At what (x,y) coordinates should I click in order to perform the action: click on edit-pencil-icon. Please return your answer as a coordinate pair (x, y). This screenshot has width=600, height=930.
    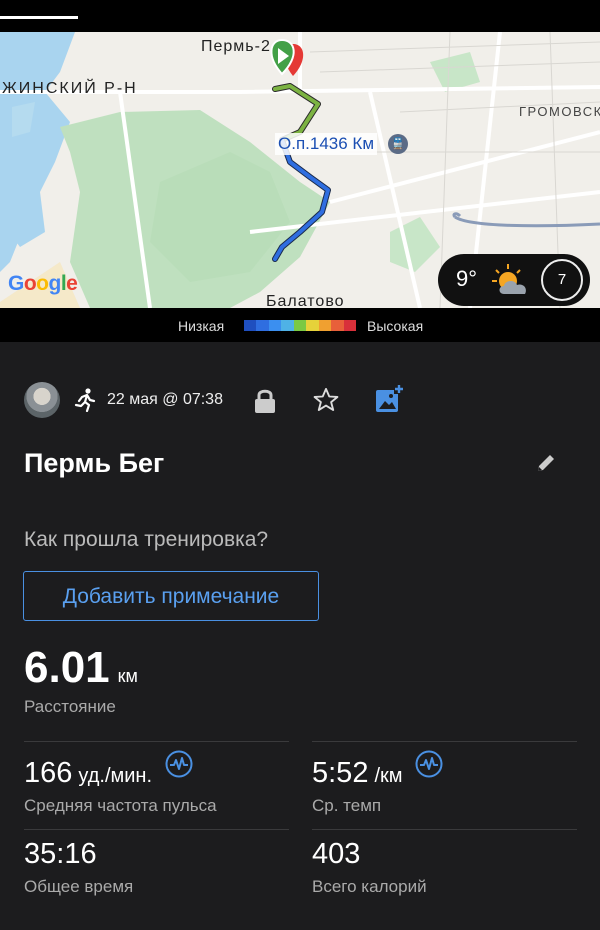
    Looking at the image, I should click on (546, 465).